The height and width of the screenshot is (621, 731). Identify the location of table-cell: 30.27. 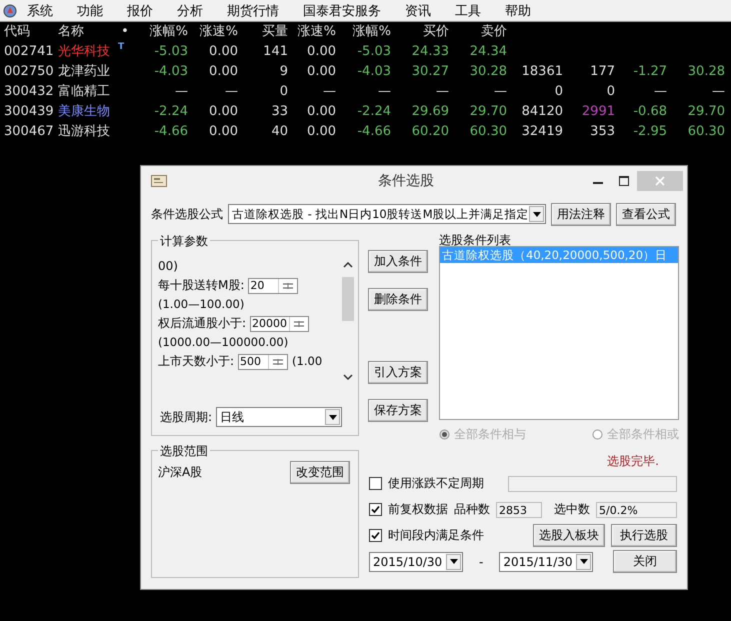
(430, 71).